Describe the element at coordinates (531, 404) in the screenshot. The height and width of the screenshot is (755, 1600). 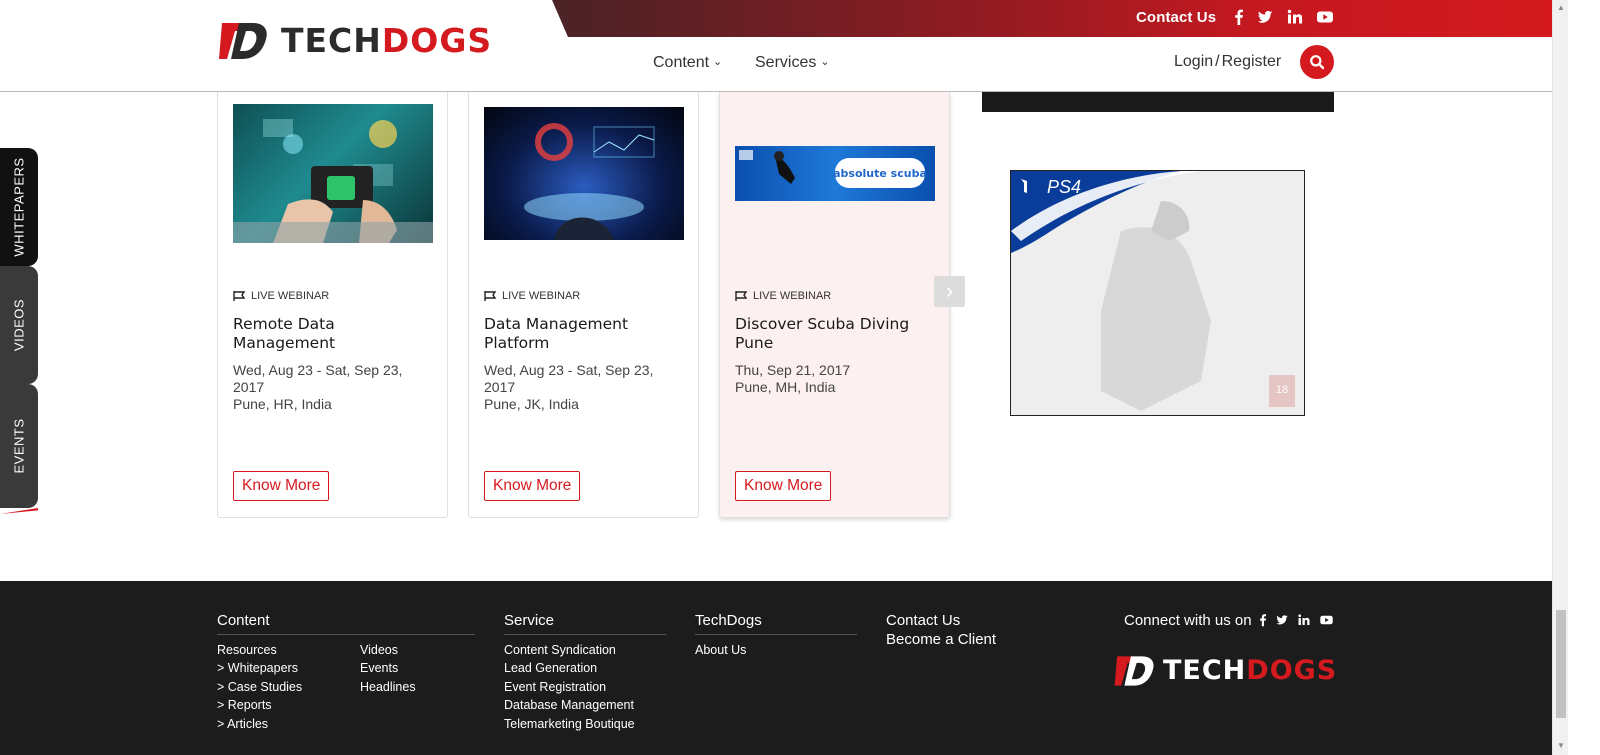
I see `event-location: Pune, JK, India` at that location.